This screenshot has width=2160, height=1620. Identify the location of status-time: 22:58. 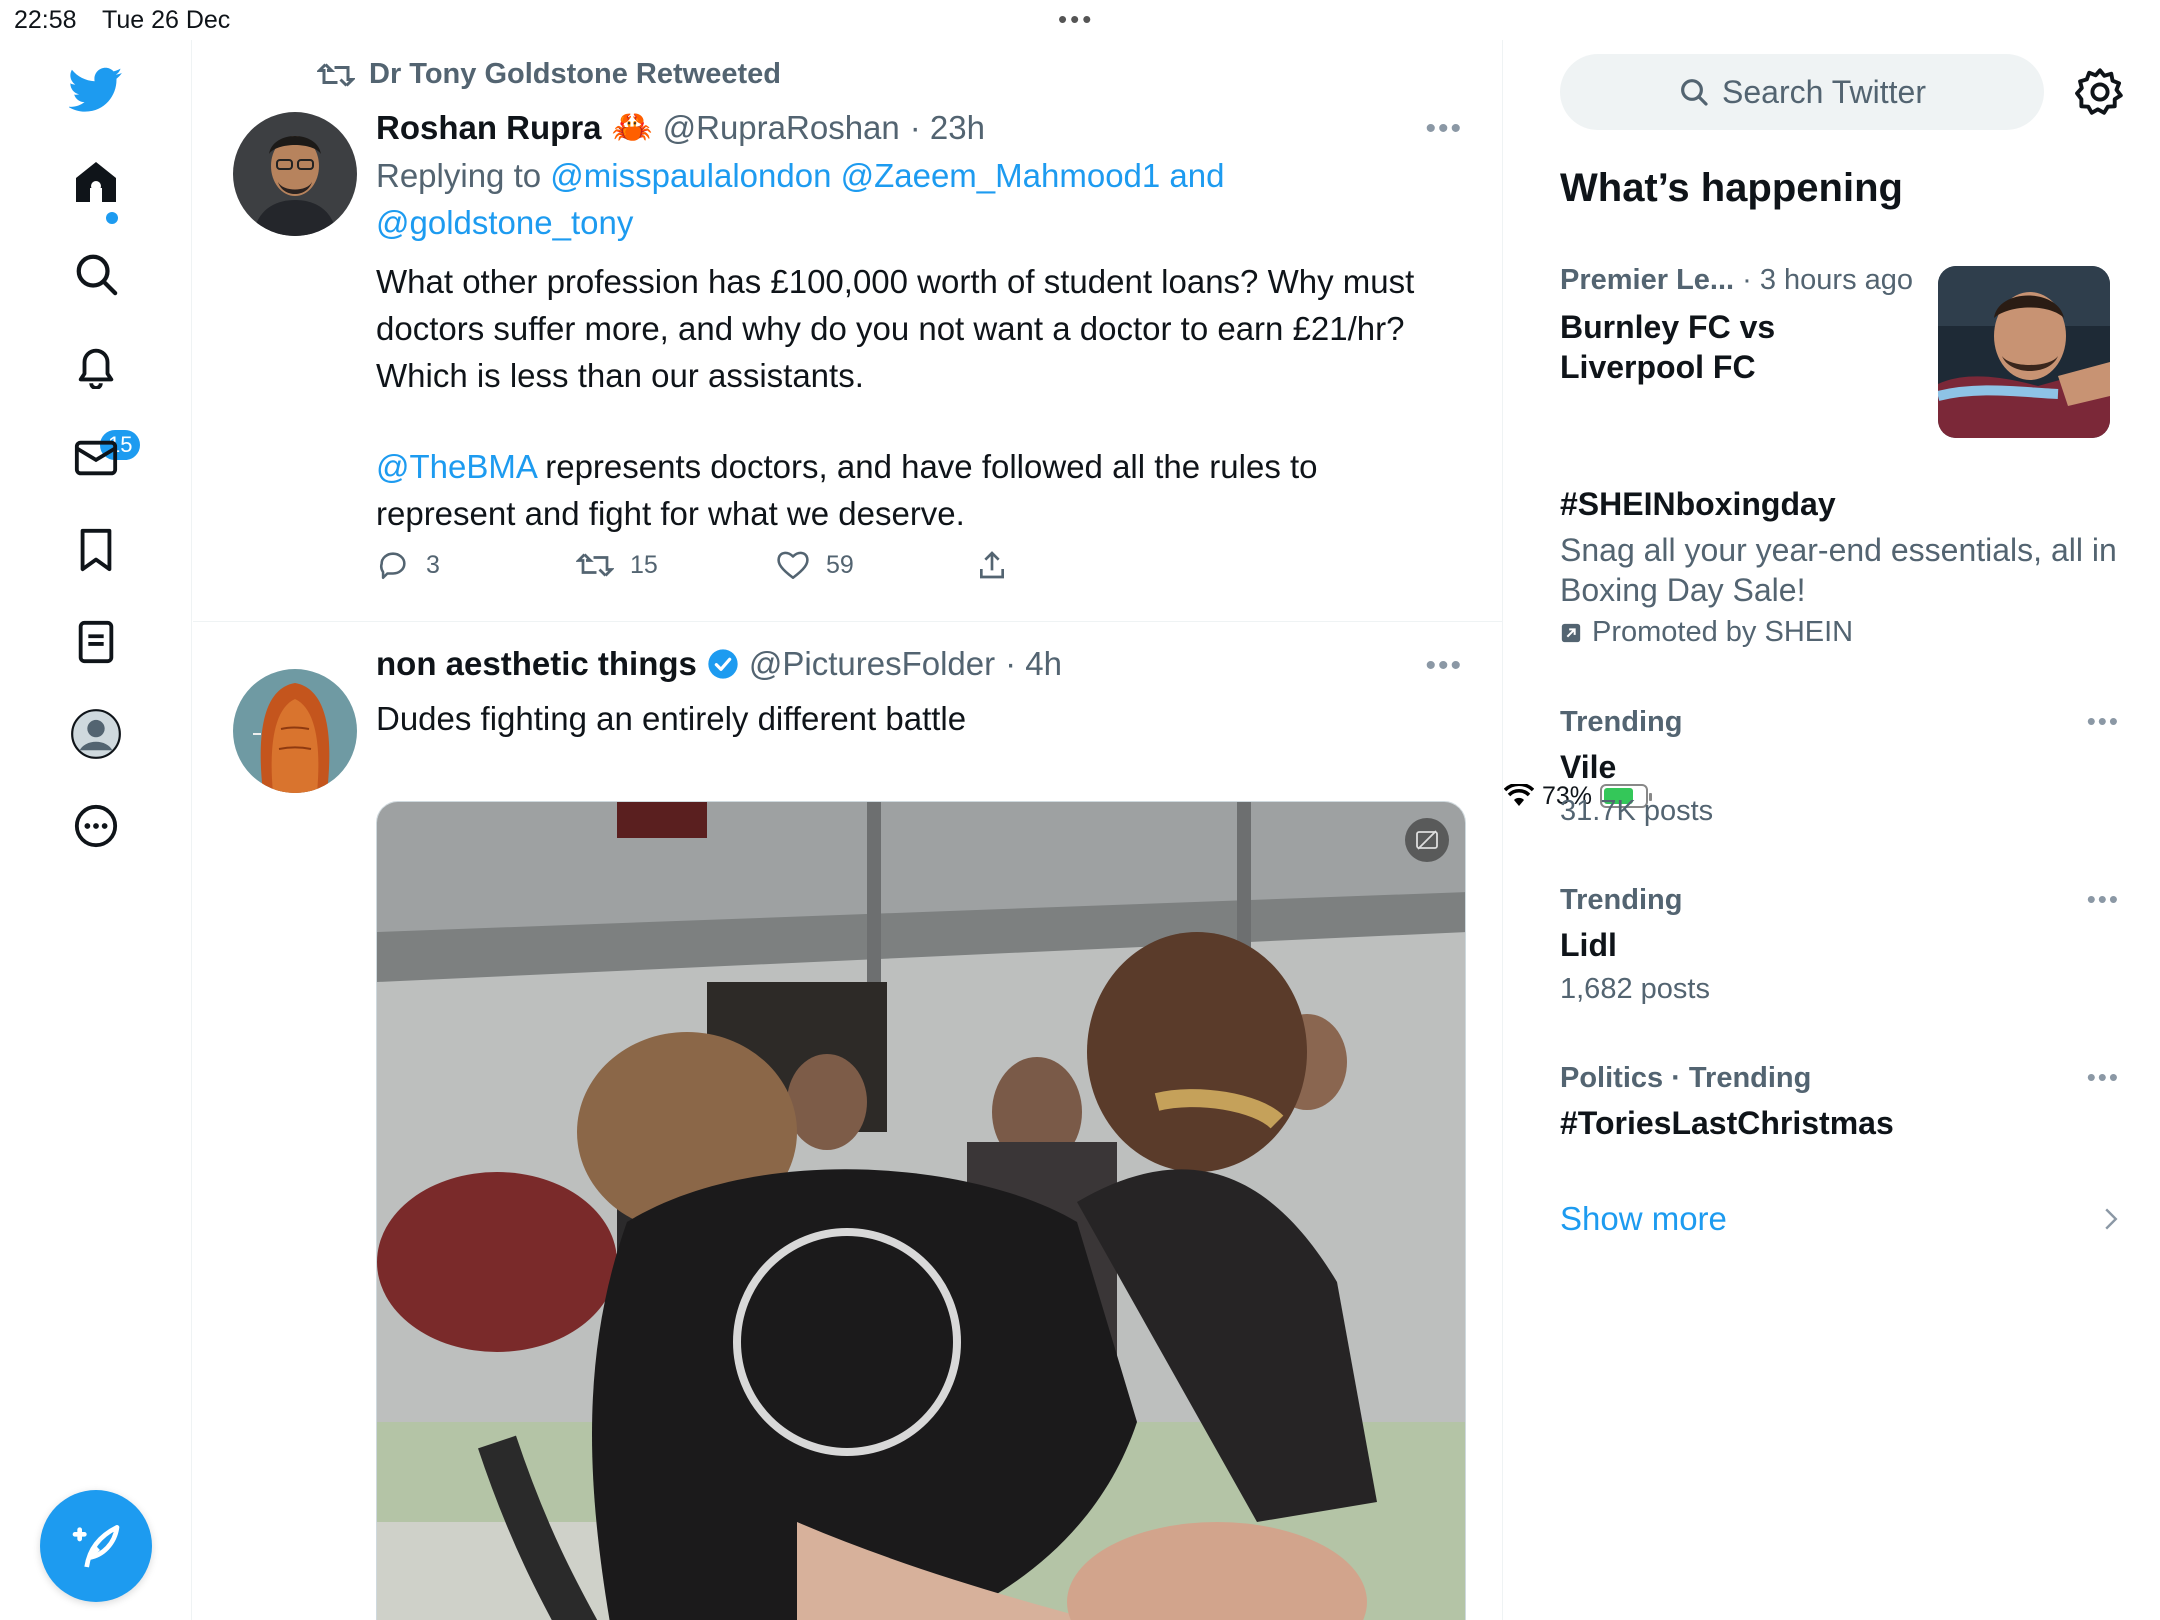
(45, 20).